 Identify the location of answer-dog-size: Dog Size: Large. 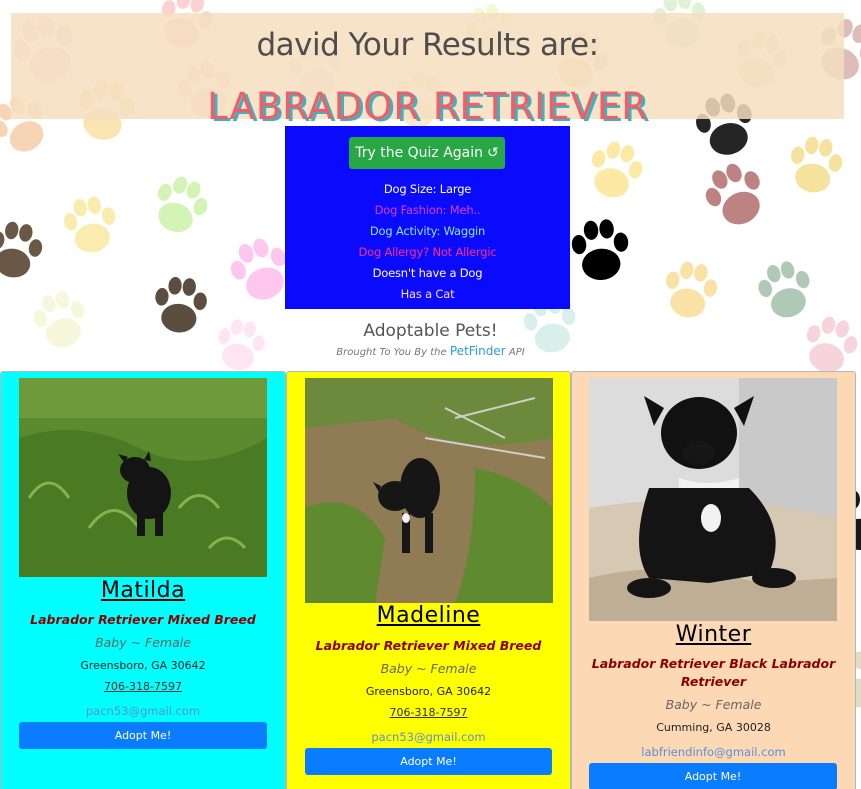
(427, 189).